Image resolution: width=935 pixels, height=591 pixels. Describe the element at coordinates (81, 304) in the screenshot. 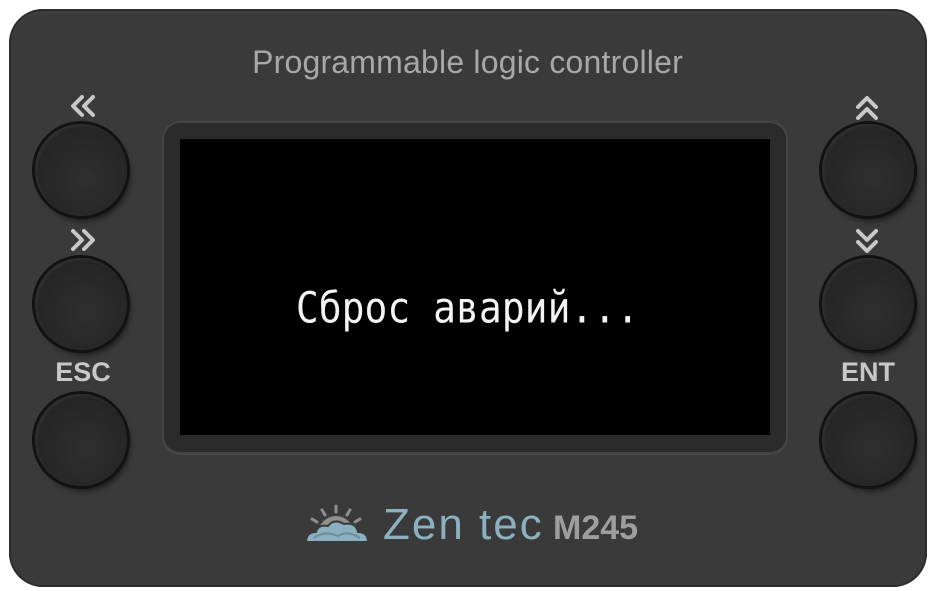

I see `left-button-next` at that location.